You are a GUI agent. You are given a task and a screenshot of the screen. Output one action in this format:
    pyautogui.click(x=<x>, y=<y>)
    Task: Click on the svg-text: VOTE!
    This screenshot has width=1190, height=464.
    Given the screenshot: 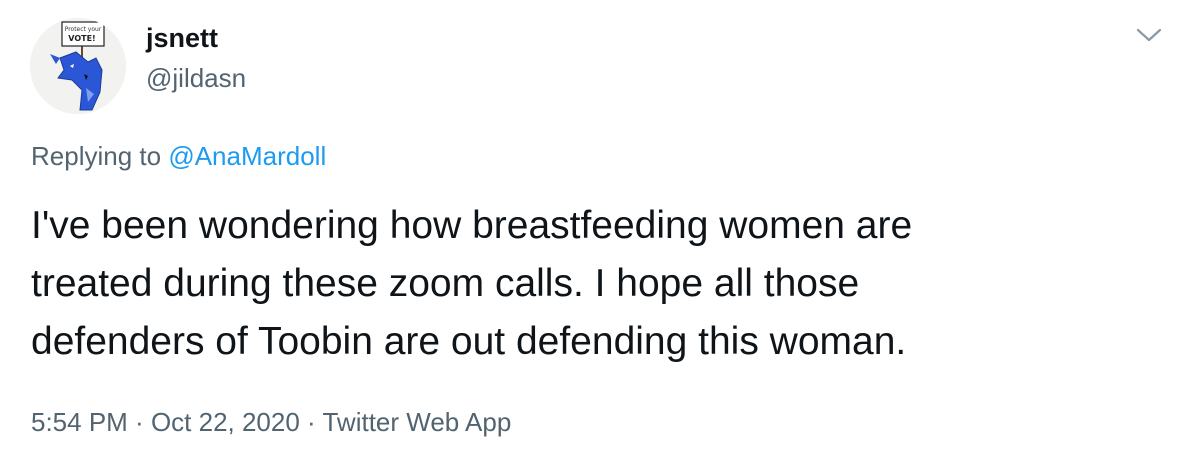 What is the action you would take?
    pyautogui.click(x=81, y=38)
    